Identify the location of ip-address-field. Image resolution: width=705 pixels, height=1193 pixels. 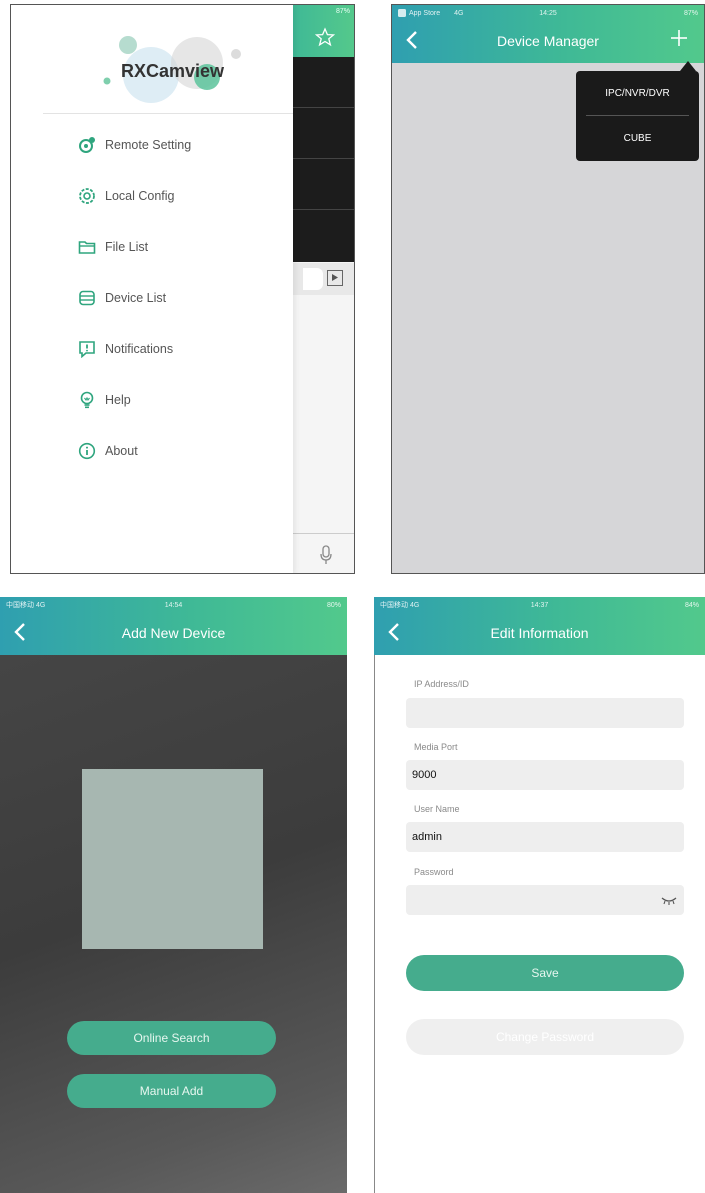
(545, 713).